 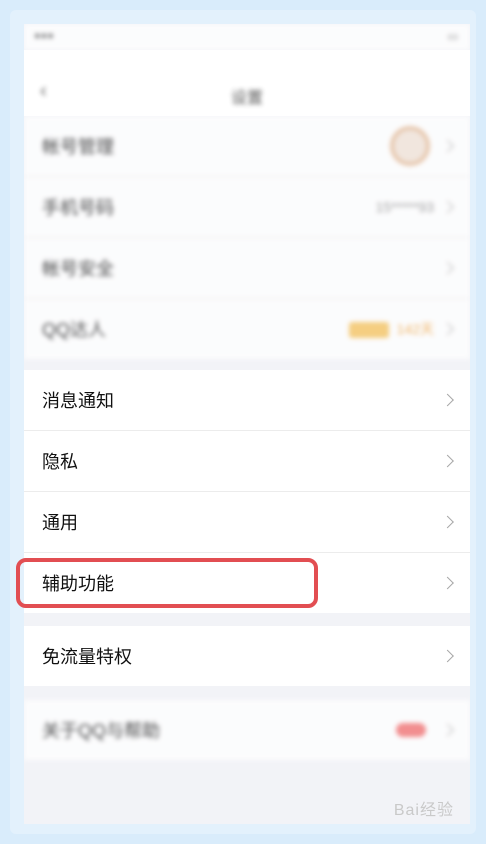 I want to click on watermark: Bai经验, so click(x=423, y=810).